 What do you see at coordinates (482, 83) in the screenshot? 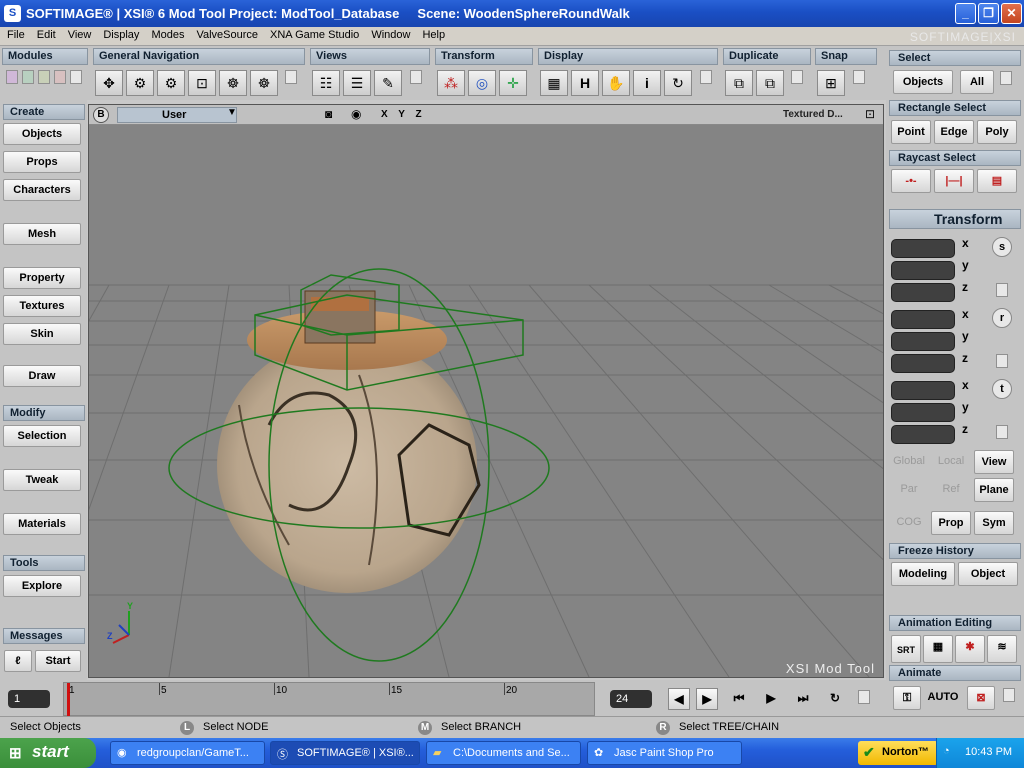
I see `rotate-icon: ◎` at bounding box center [482, 83].